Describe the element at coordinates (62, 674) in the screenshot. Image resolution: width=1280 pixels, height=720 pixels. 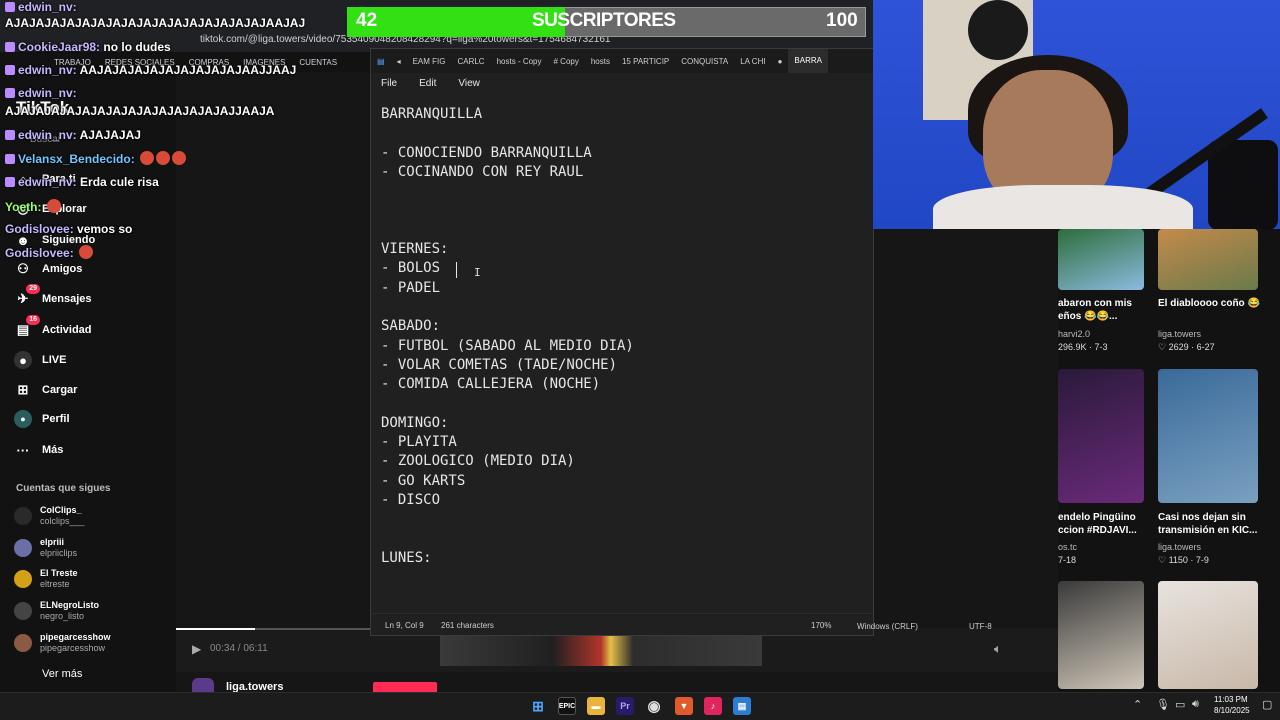
I see `see-more-link: Ver más` at that location.